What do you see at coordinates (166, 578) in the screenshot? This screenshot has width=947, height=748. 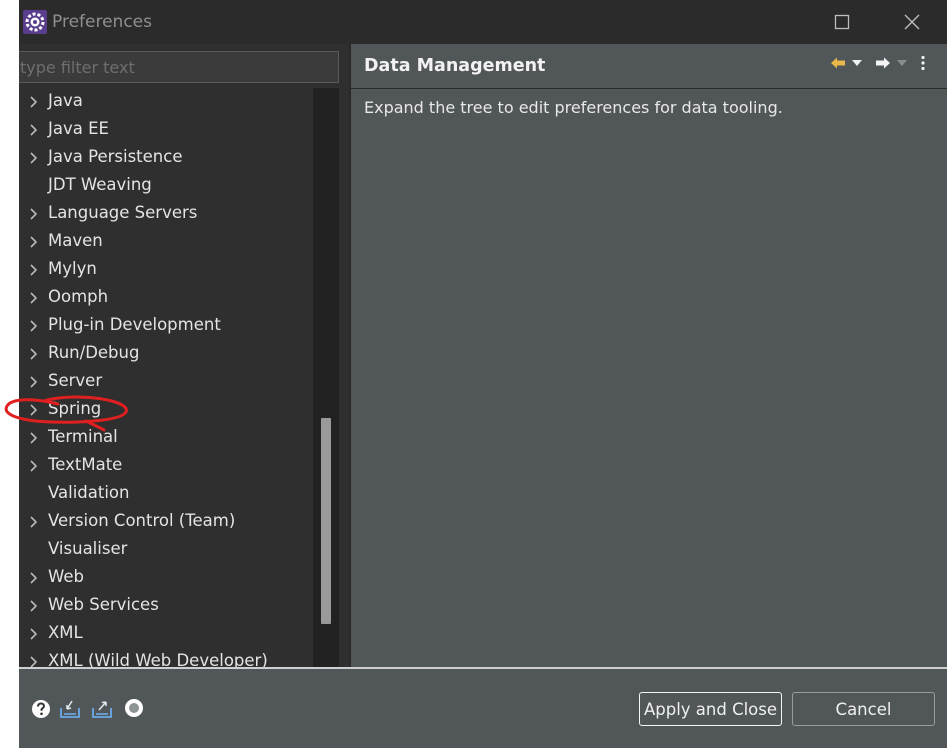 I see `tree-item-web: Web` at bounding box center [166, 578].